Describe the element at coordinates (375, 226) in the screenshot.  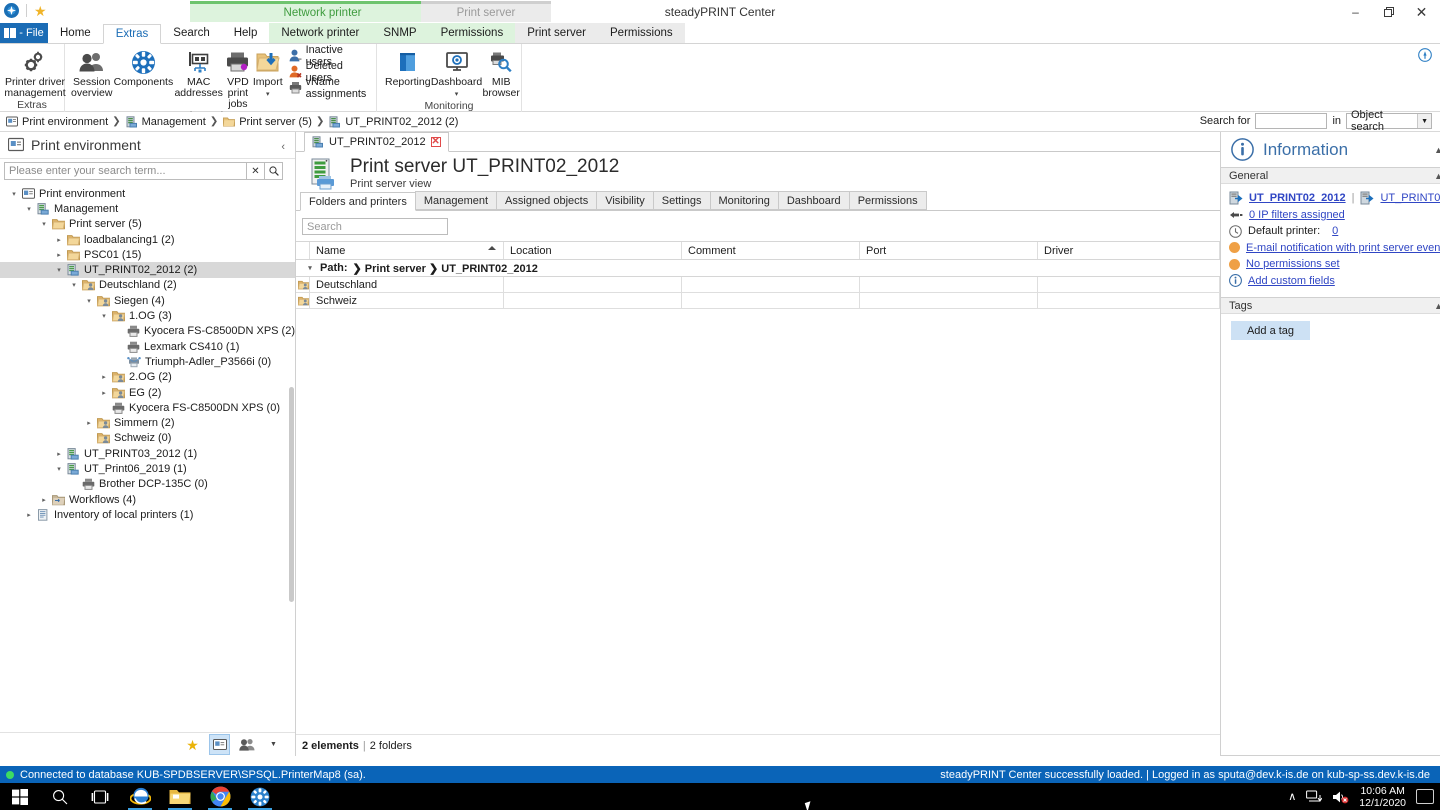
I see `grid-search-input: Search` at that location.